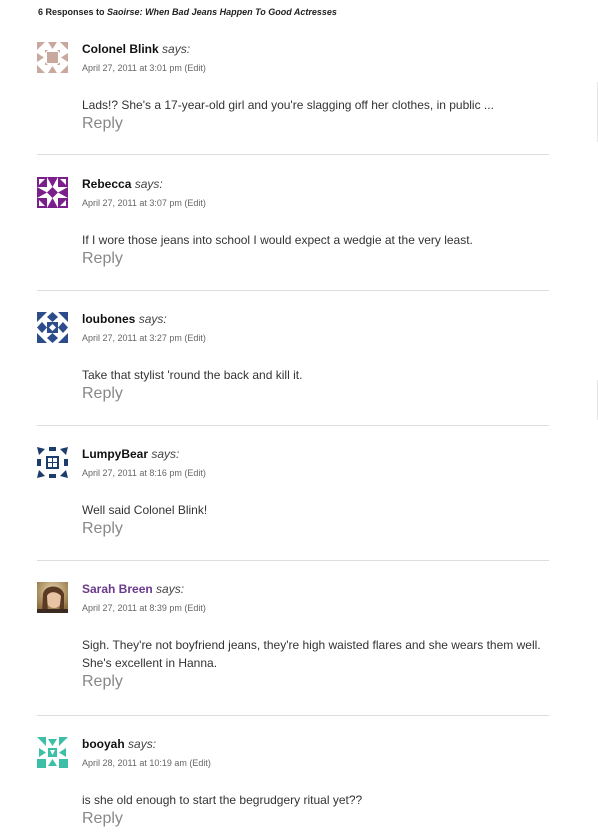 This screenshot has width=598, height=835. I want to click on comment-meta: April 27, 2011 at 3:27 pm (Edit), so click(144, 338).